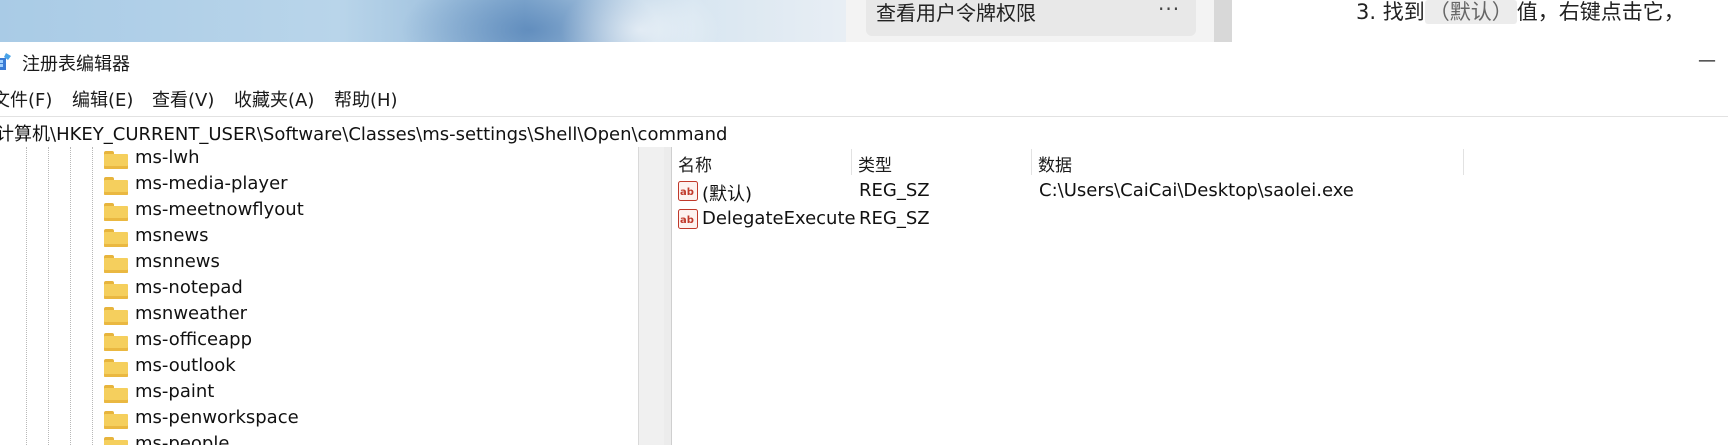 This screenshot has width=1728, height=445. Describe the element at coordinates (5, 61) in the screenshot. I see `registry-editor-icon` at that location.